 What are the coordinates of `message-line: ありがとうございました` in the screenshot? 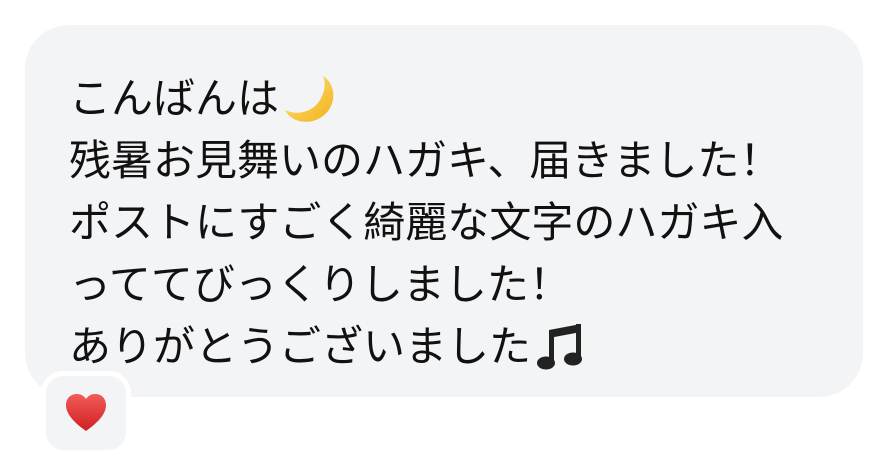 It's located at (466, 347).